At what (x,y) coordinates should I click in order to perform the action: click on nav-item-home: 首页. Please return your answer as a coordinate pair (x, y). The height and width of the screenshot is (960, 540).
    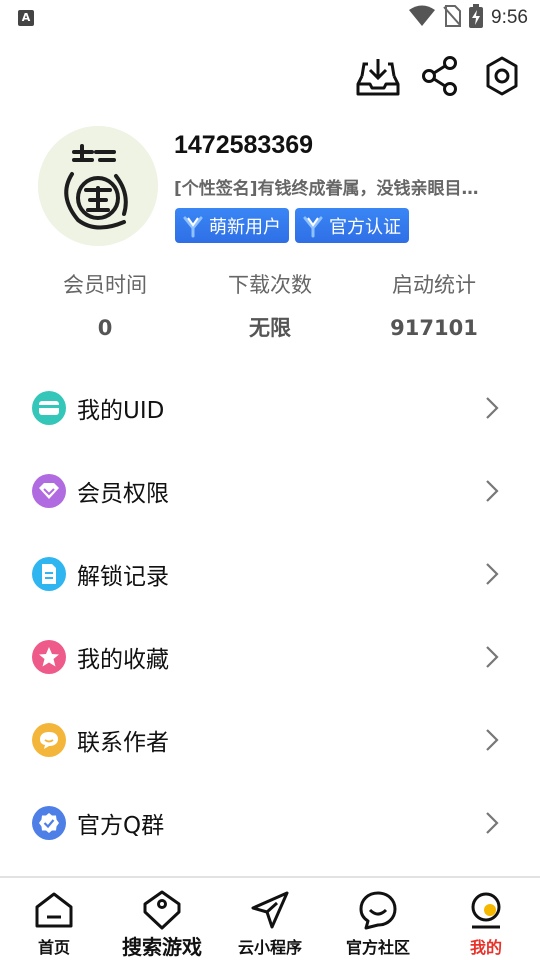
    Looking at the image, I should click on (54, 919).